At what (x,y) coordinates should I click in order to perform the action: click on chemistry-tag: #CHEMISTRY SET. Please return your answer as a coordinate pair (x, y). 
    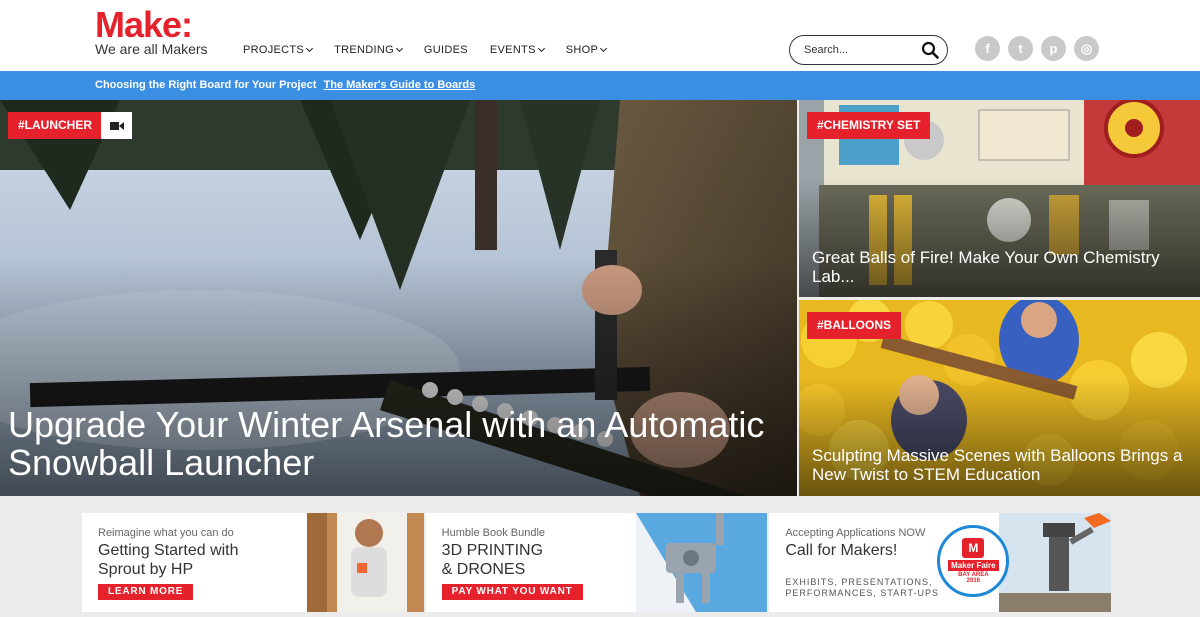
    Looking at the image, I should click on (869, 125).